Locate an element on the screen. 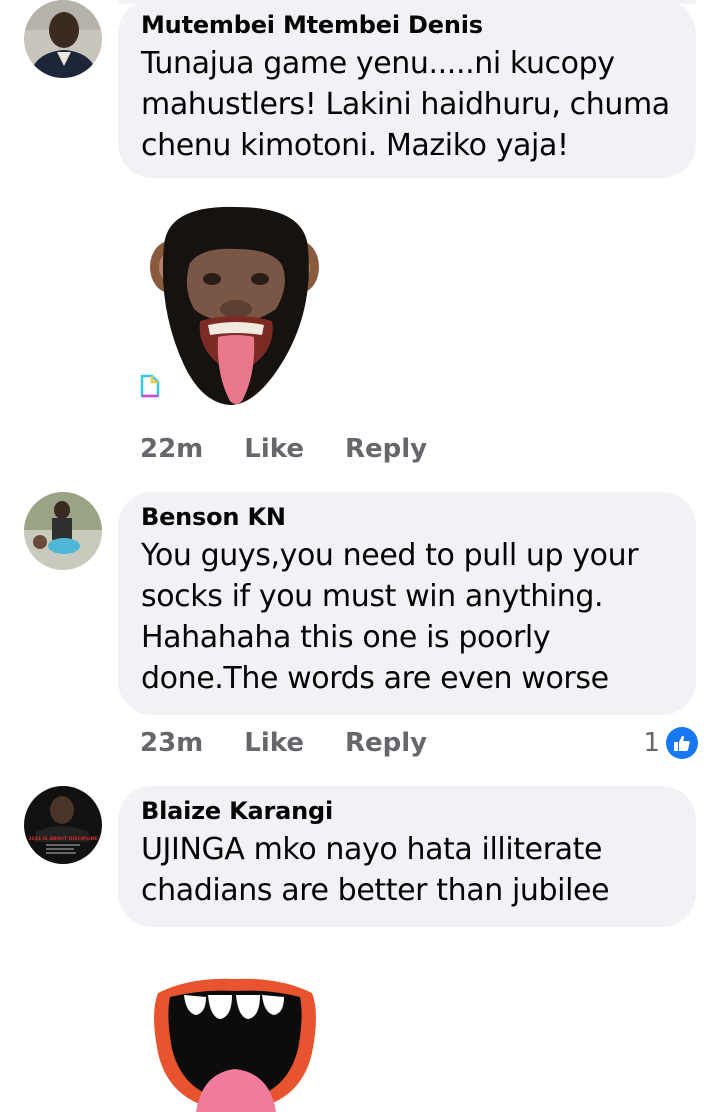  thumbs-up-icon is located at coordinates (682, 743).